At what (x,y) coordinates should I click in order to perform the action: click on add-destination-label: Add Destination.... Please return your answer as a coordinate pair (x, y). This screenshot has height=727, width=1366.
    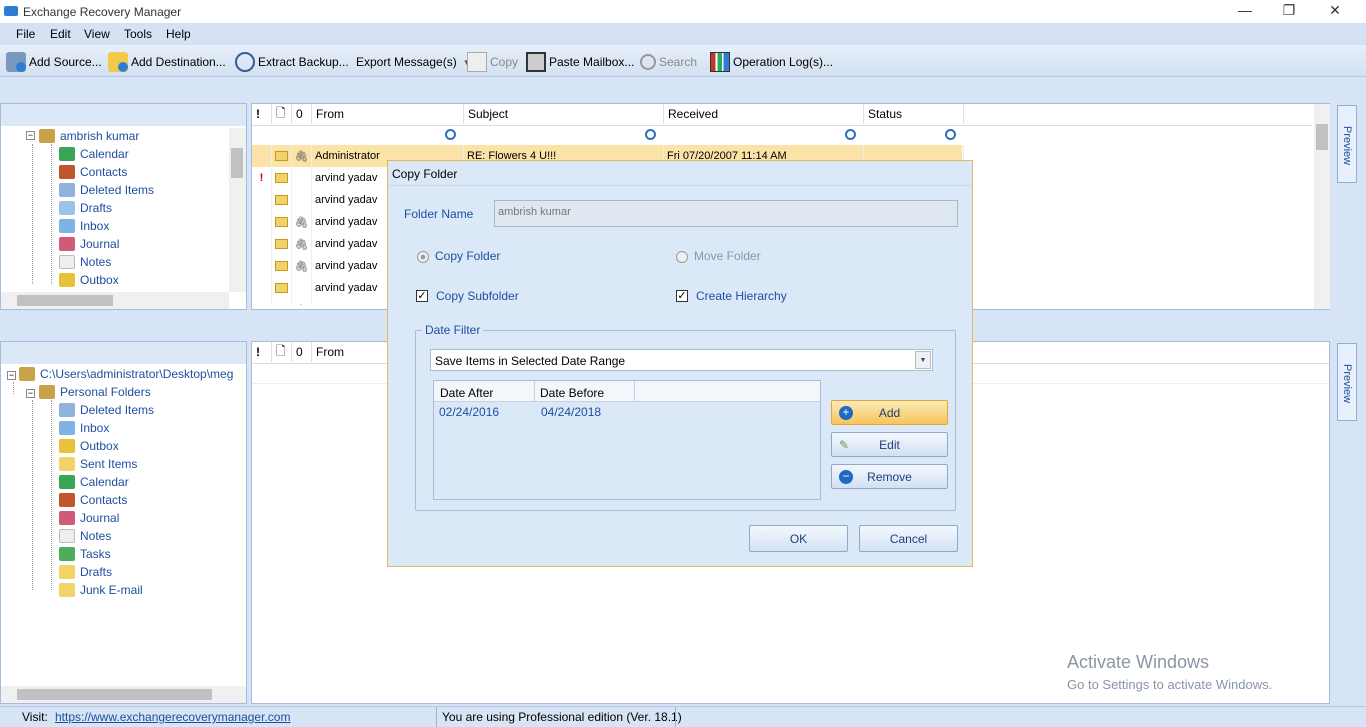
    Looking at the image, I should click on (178, 62).